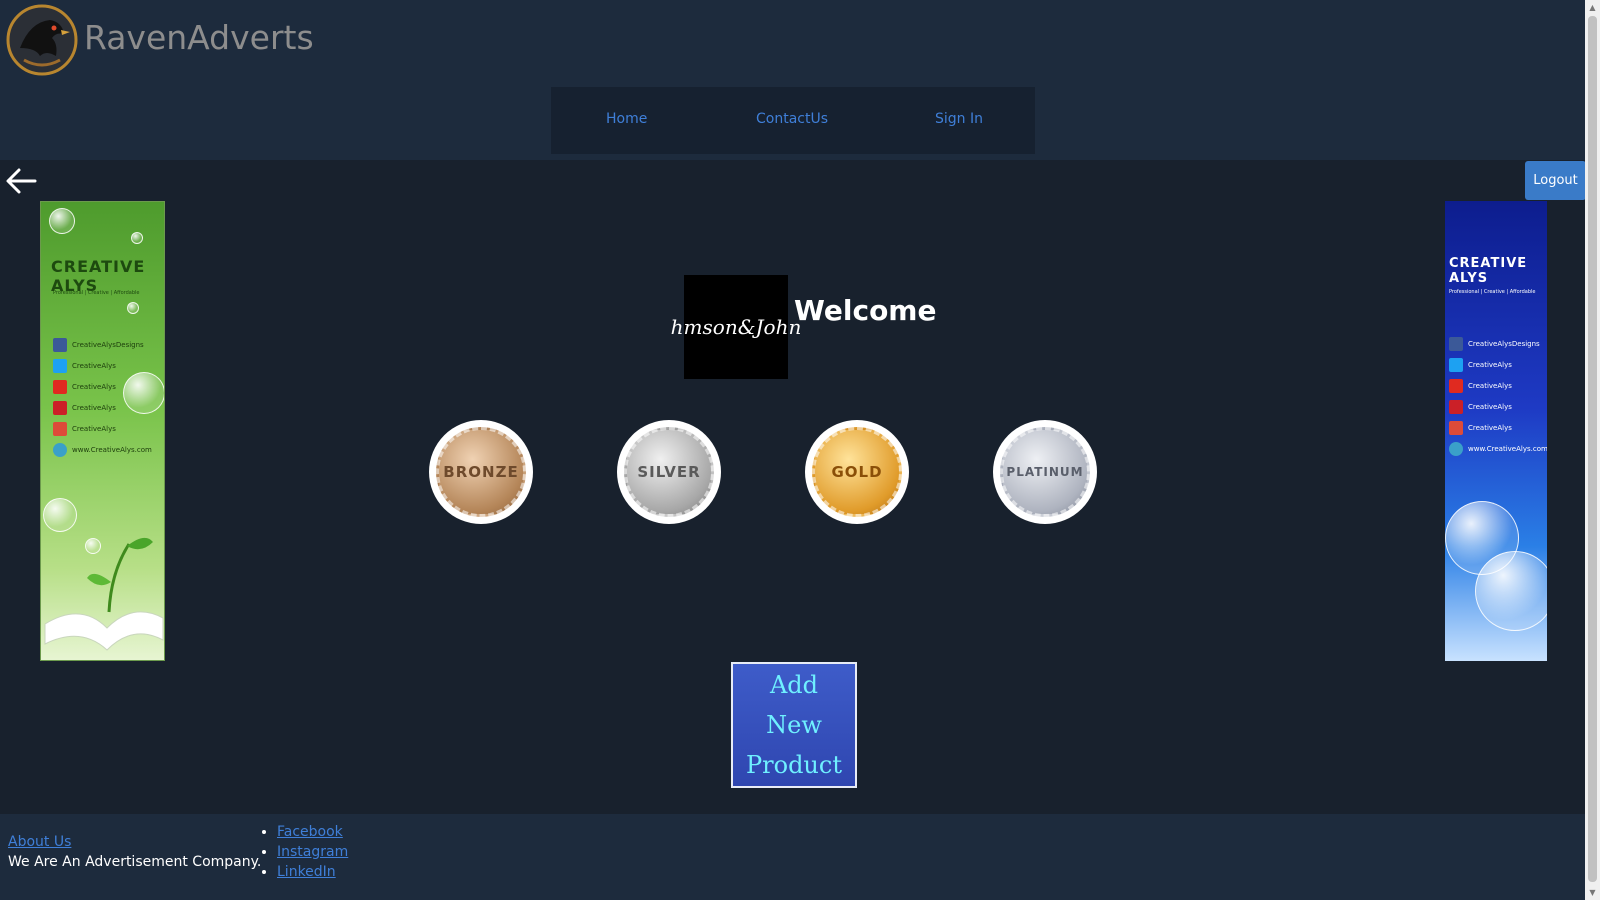 This screenshot has height=900, width=1600. I want to click on platinum-medal-button: PLATINUM, so click(1045, 472).